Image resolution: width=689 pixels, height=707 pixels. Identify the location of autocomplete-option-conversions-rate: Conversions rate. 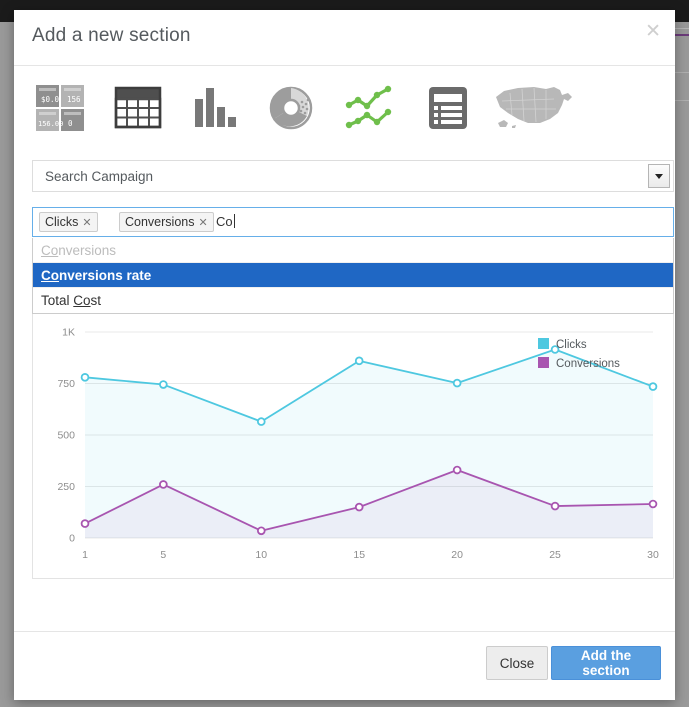
(353, 275).